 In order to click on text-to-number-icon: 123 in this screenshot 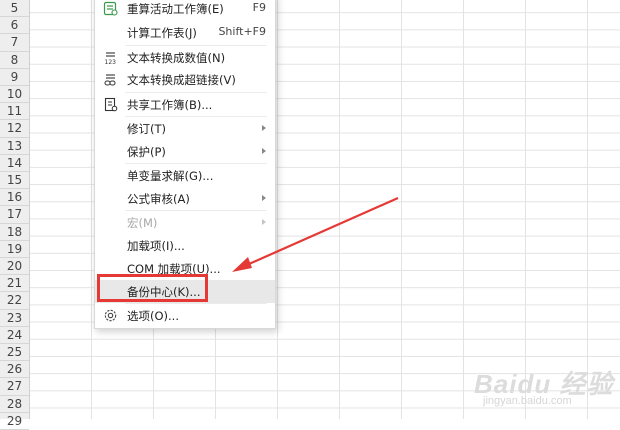, I will do `click(110, 57)`.